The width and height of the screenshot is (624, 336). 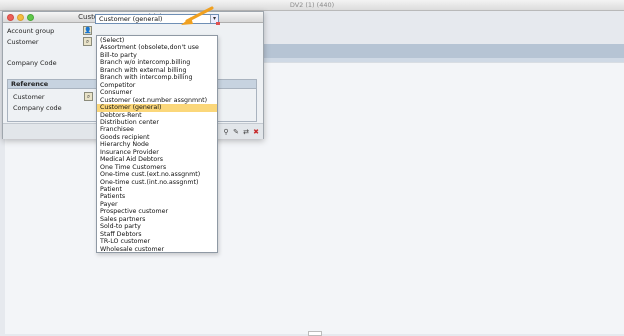 What do you see at coordinates (157, 86) in the screenshot?
I see `dropdown-option: Competitor` at bounding box center [157, 86].